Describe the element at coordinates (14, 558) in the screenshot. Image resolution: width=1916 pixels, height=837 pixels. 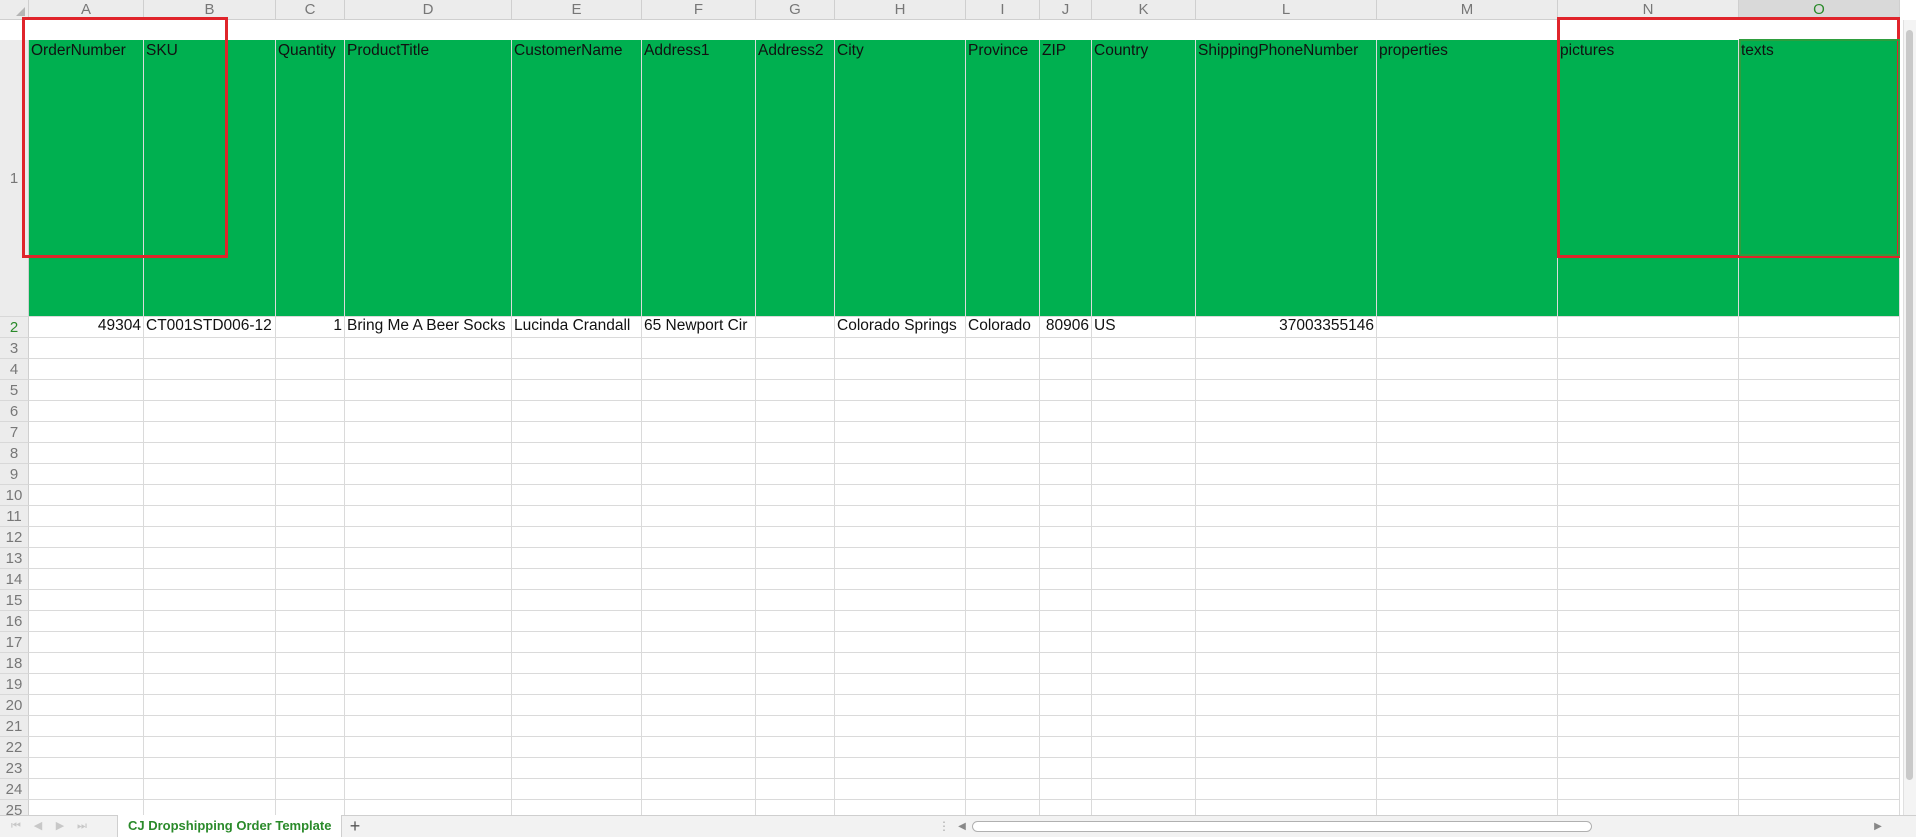
I see `row-header-13: 13` at that location.